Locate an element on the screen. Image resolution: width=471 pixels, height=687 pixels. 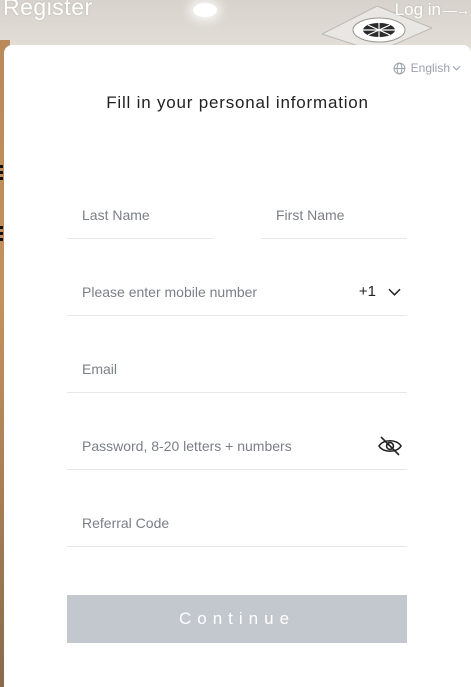
email-field-wrapper is located at coordinates (237, 369).